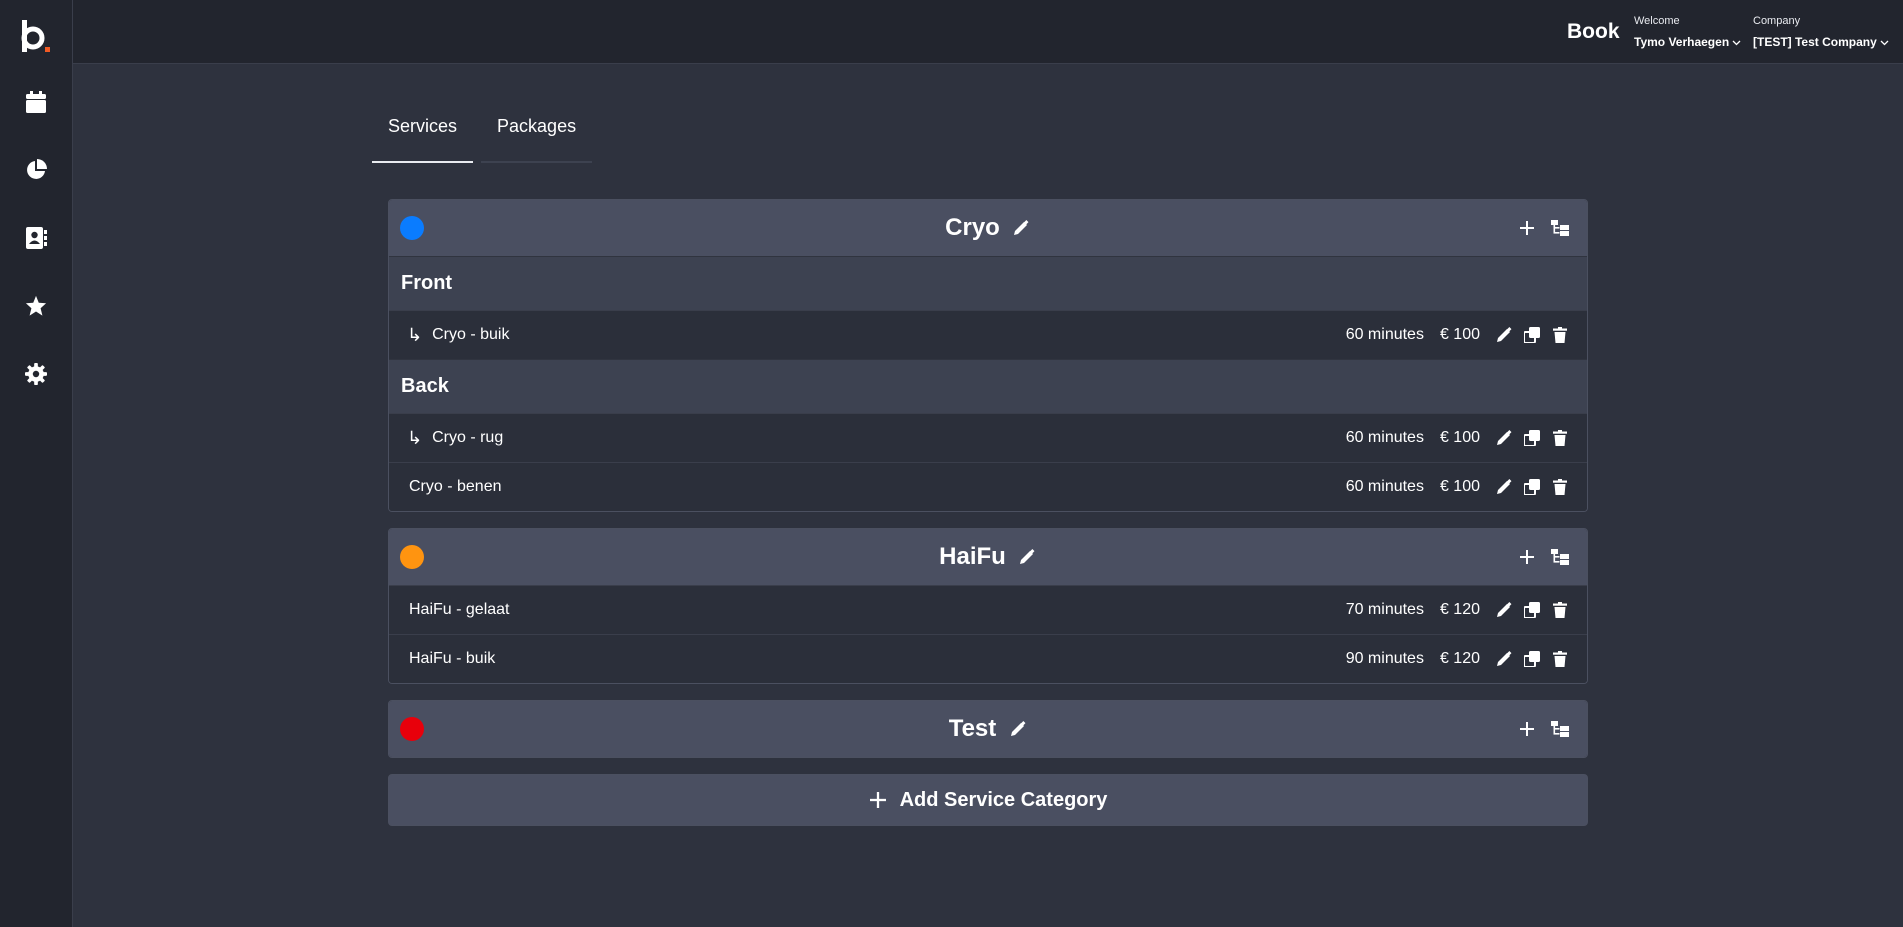 This screenshot has width=1903, height=927. What do you see at coordinates (972, 556) in the screenshot?
I see `category-title-text: HaiFu` at bounding box center [972, 556].